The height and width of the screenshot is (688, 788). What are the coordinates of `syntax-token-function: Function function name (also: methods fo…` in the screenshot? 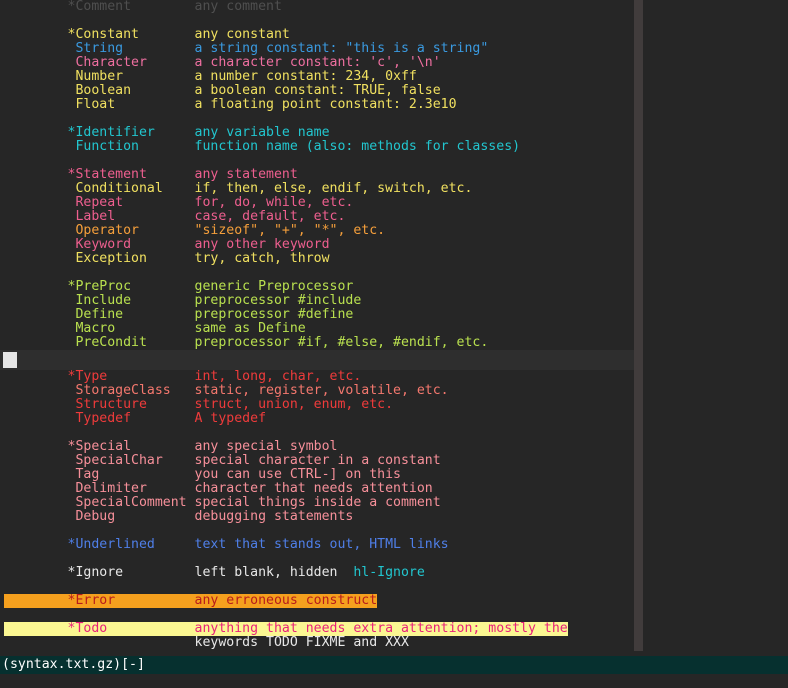 It's located at (262, 146).